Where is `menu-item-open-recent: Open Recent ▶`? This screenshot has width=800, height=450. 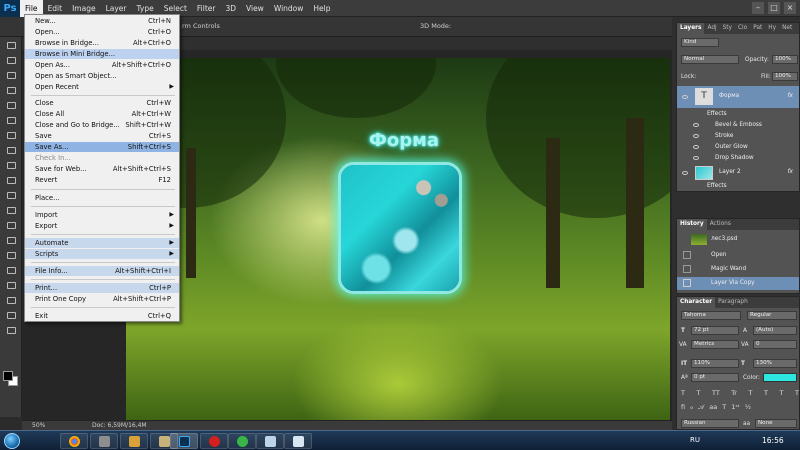 menu-item-open-recent: Open Recent ▶ is located at coordinates (102, 87).